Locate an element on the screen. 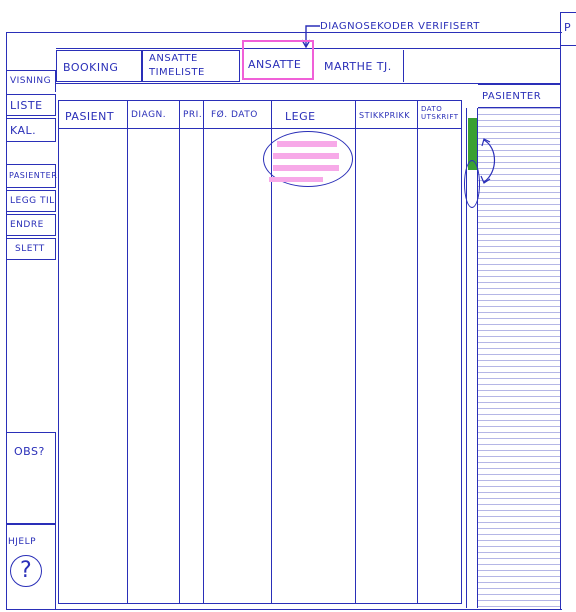 The height and width of the screenshot is (612, 576). top-line is located at coordinates (284, 32).